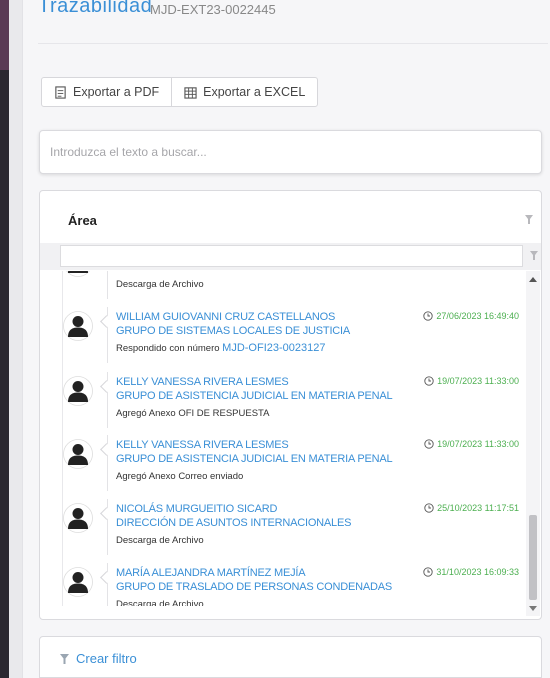 The width and height of the screenshot is (550, 678). I want to click on search-input, so click(290, 152).